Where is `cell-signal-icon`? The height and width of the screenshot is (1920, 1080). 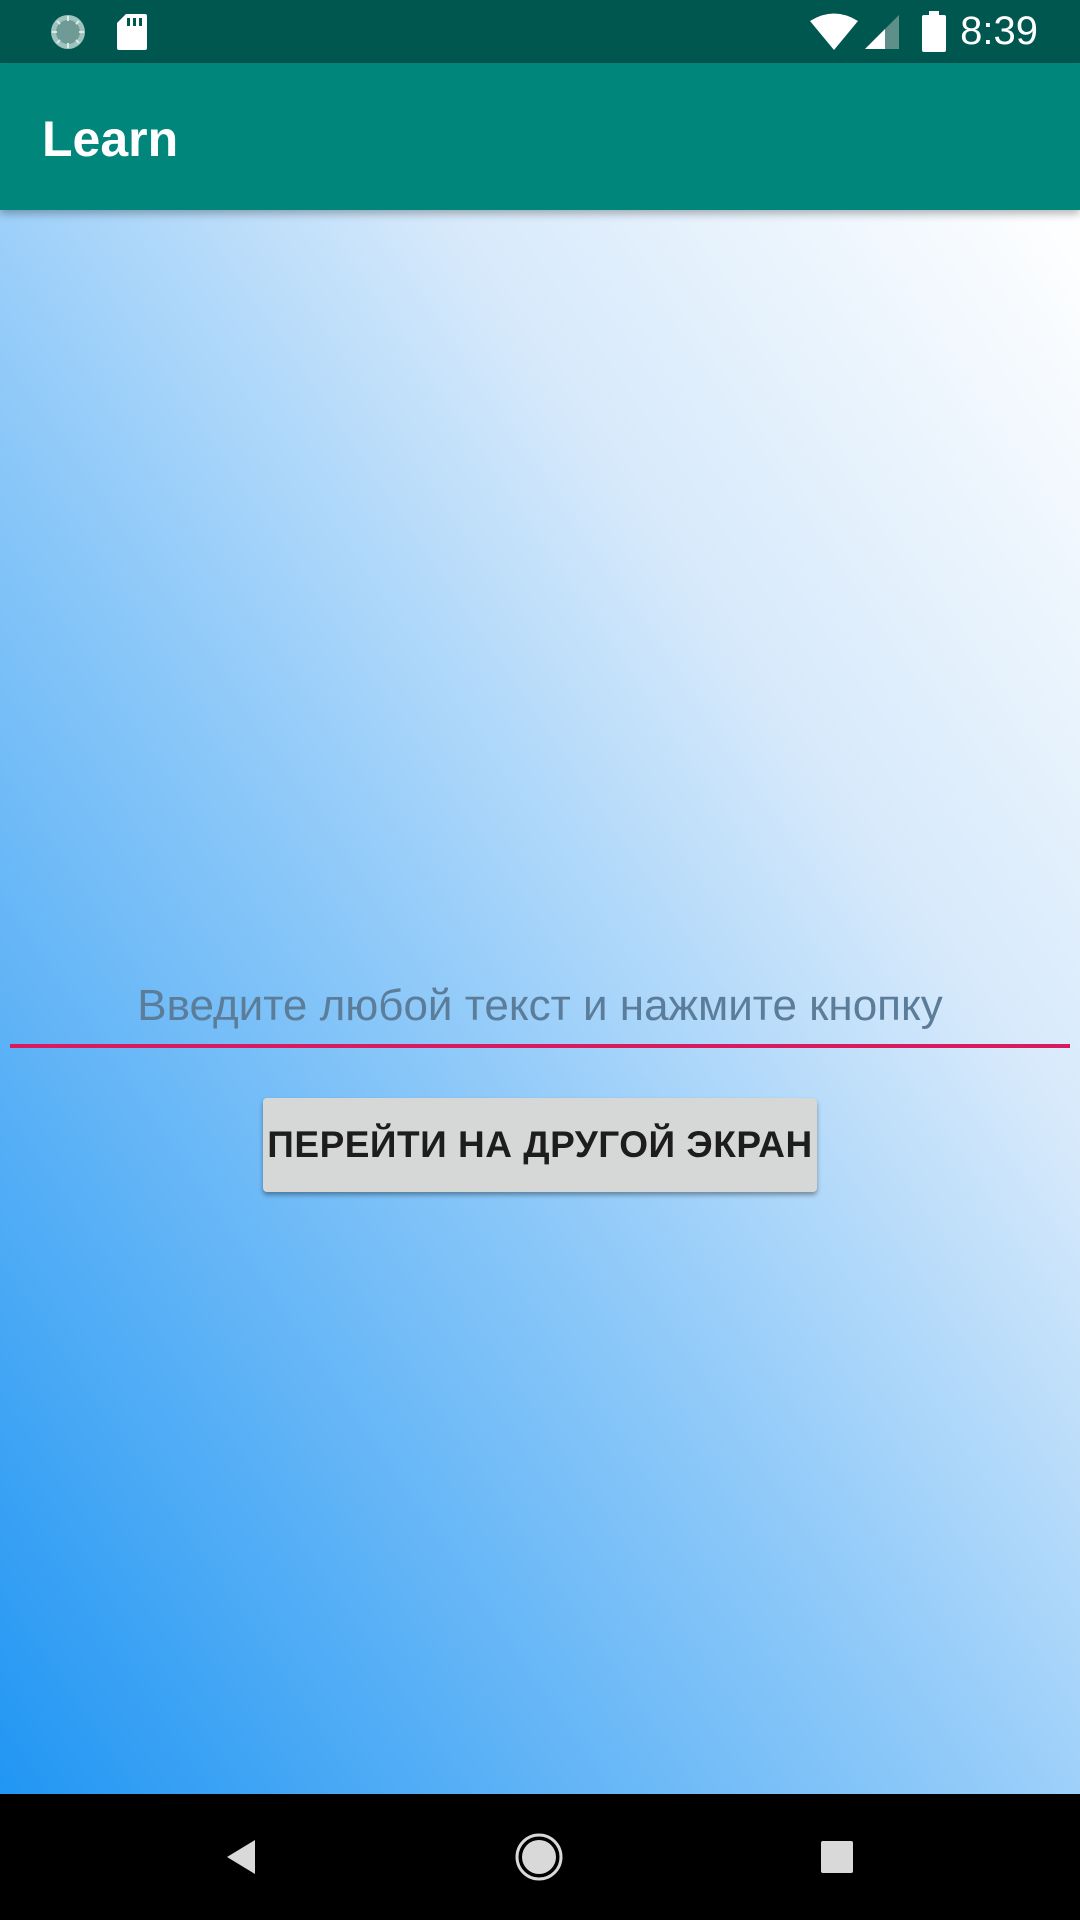 cell-signal-icon is located at coordinates (882, 31).